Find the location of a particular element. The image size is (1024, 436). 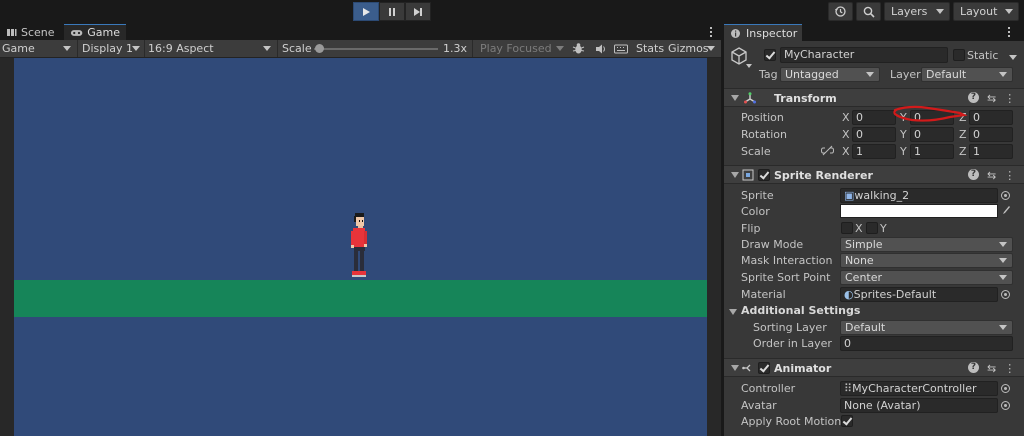

mask-interaction-dropdown: None is located at coordinates (926, 260).